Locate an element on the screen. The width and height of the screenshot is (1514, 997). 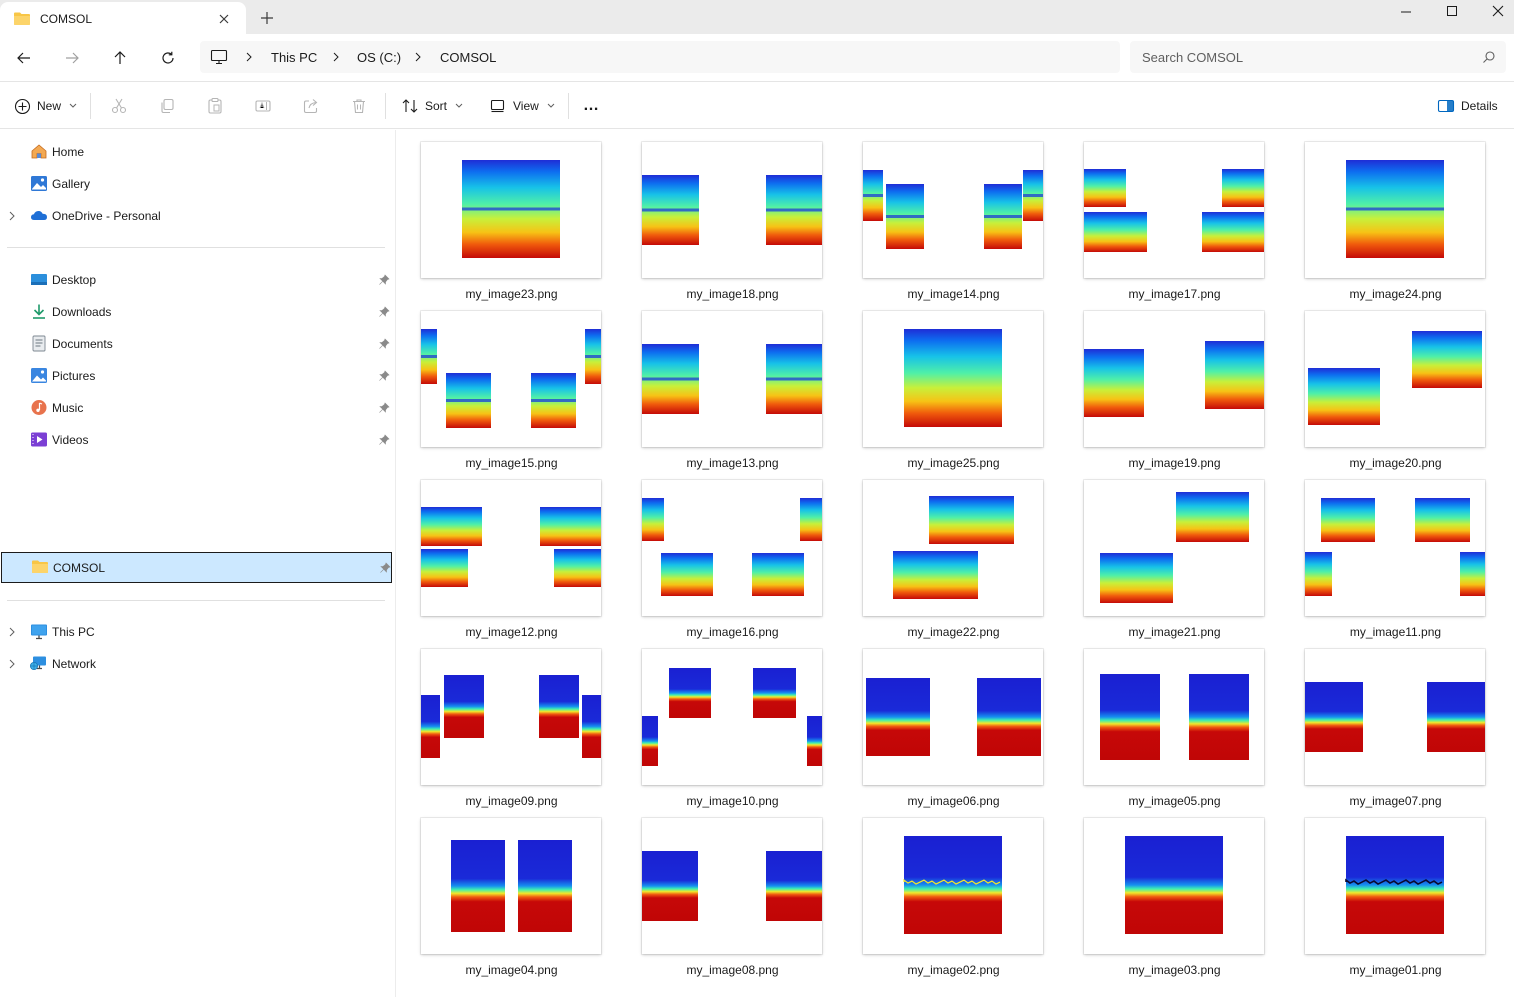
sidebar-item-desktop: Desktop is located at coordinates (196, 280).